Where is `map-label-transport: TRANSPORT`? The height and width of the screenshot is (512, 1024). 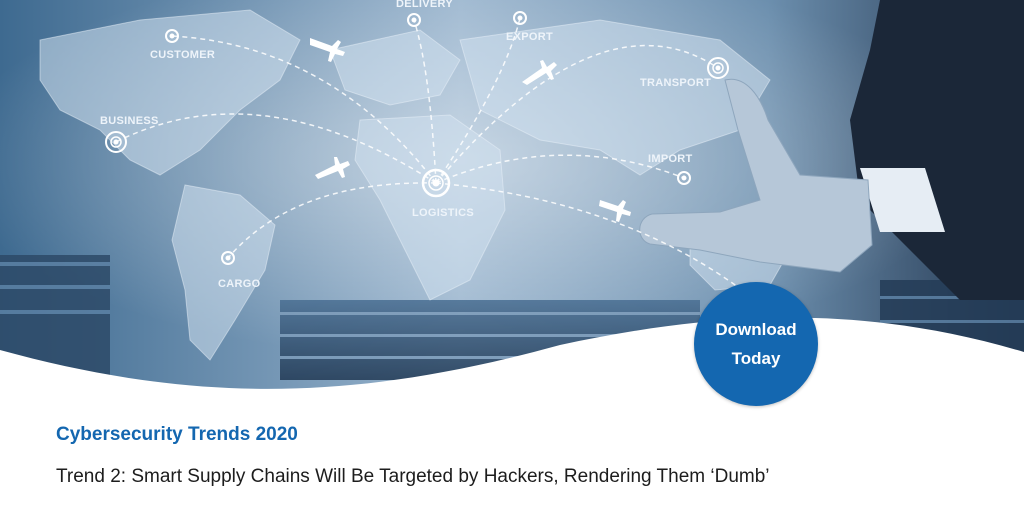
map-label-transport: TRANSPORT is located at coordinates (675, 83).